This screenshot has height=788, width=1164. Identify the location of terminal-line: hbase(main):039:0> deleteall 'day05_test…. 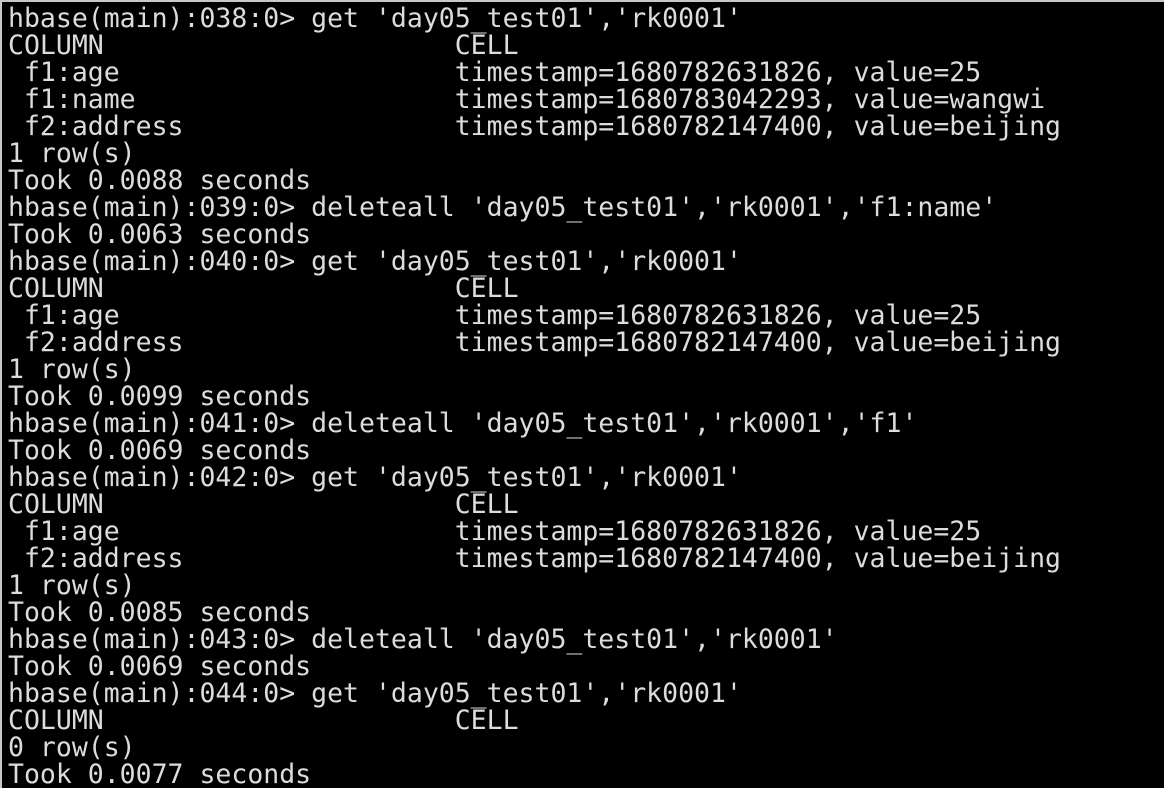
(503, 207).